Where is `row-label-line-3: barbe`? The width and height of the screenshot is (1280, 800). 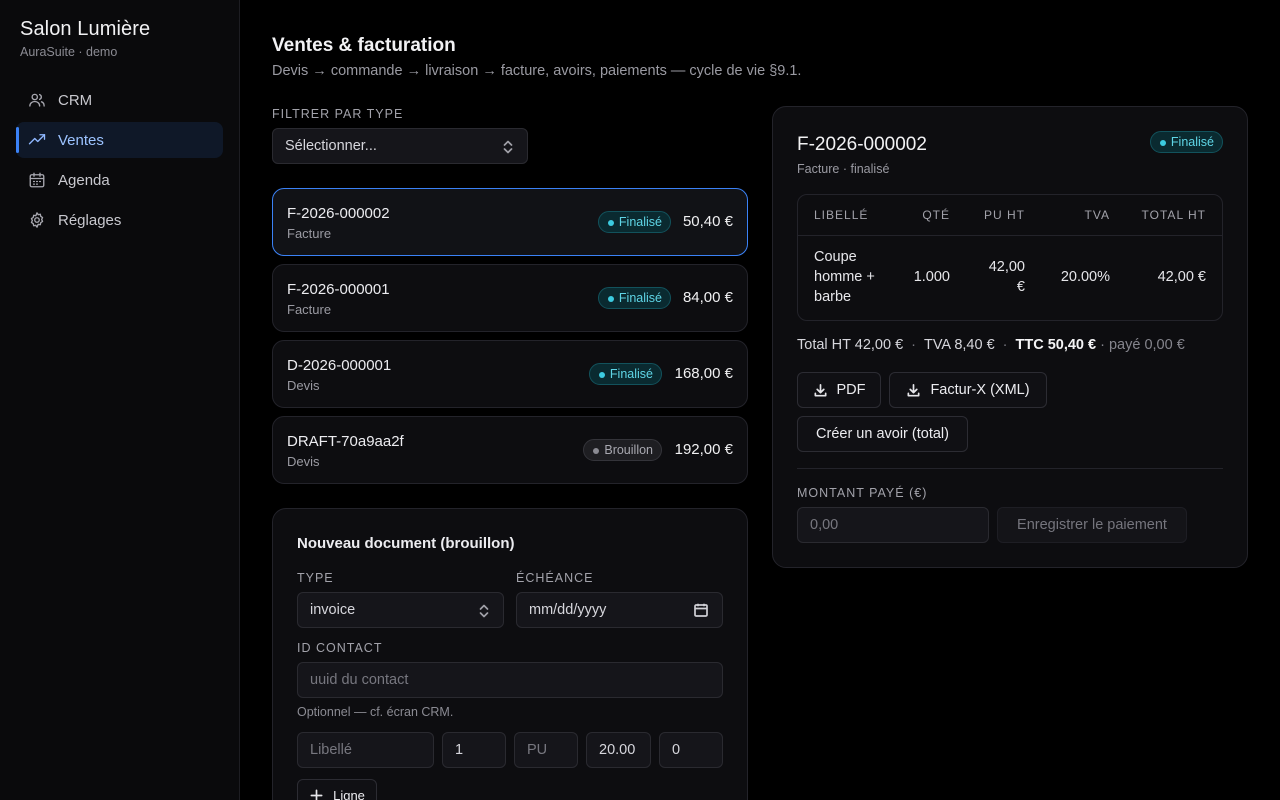
row-label-line-3: barbe is located at coordinates (833, 297).